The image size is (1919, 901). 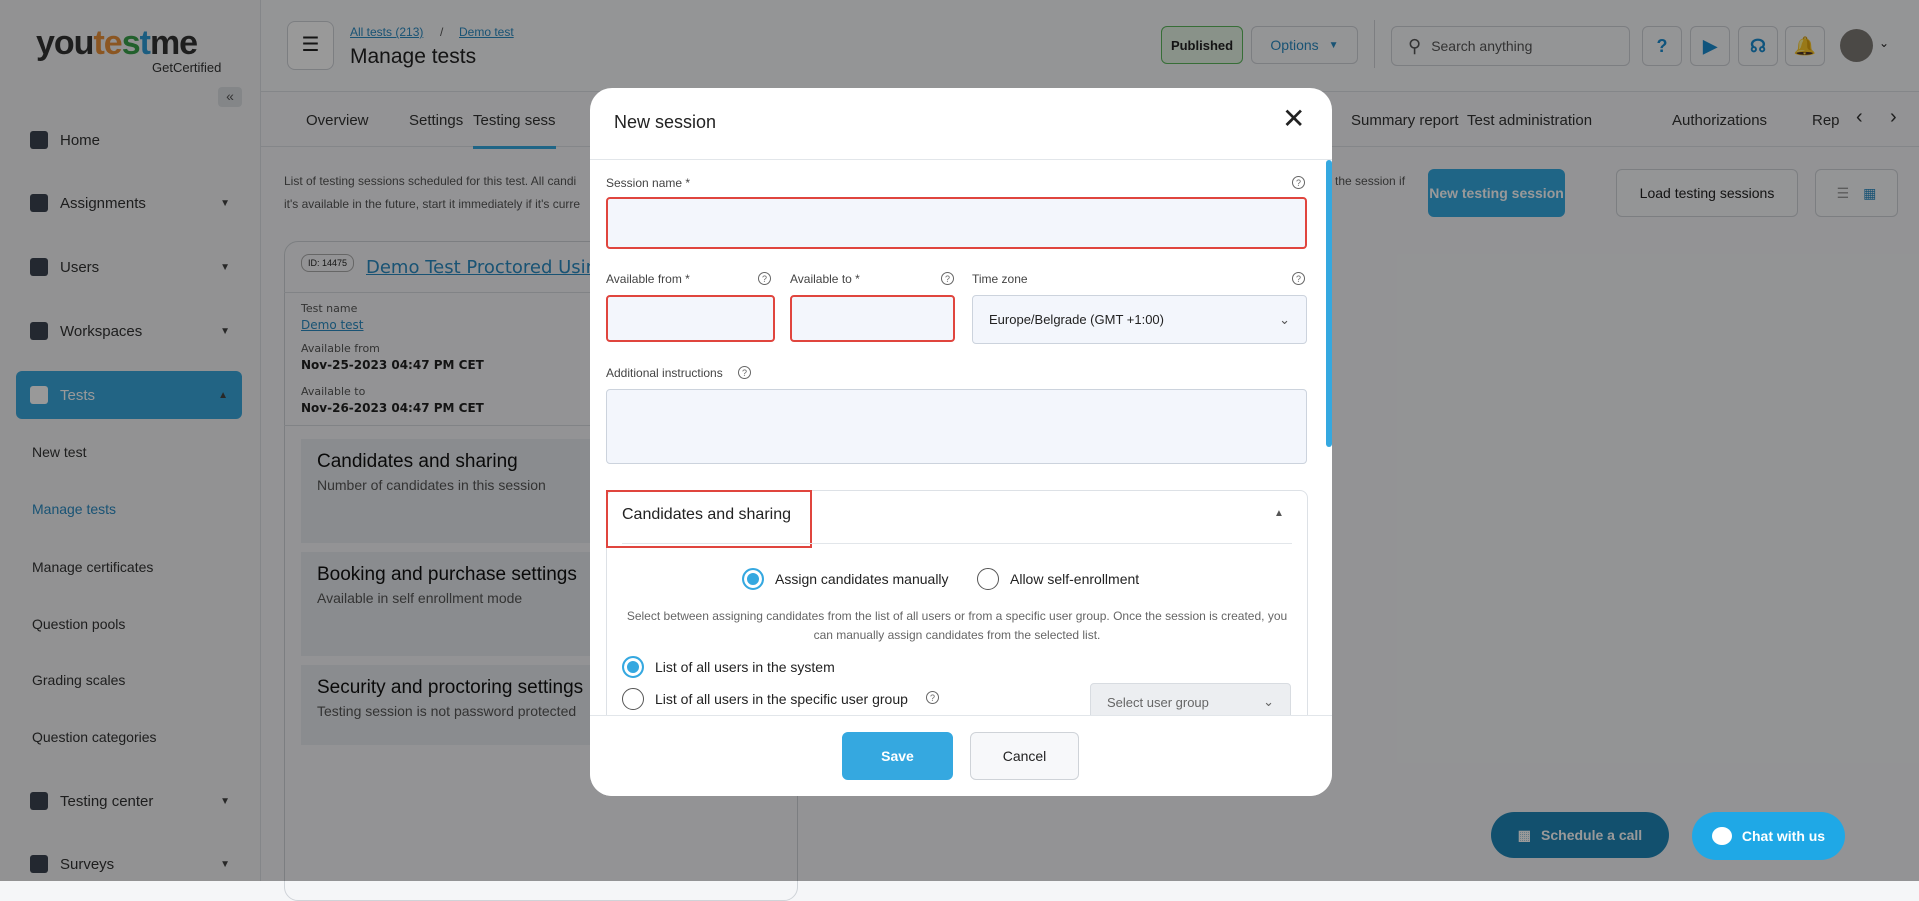 What do you see at coordinates (1000, 279) in the screenshot?
I see `time-zone-label: Time zone` at bounding box center [1000, 279].